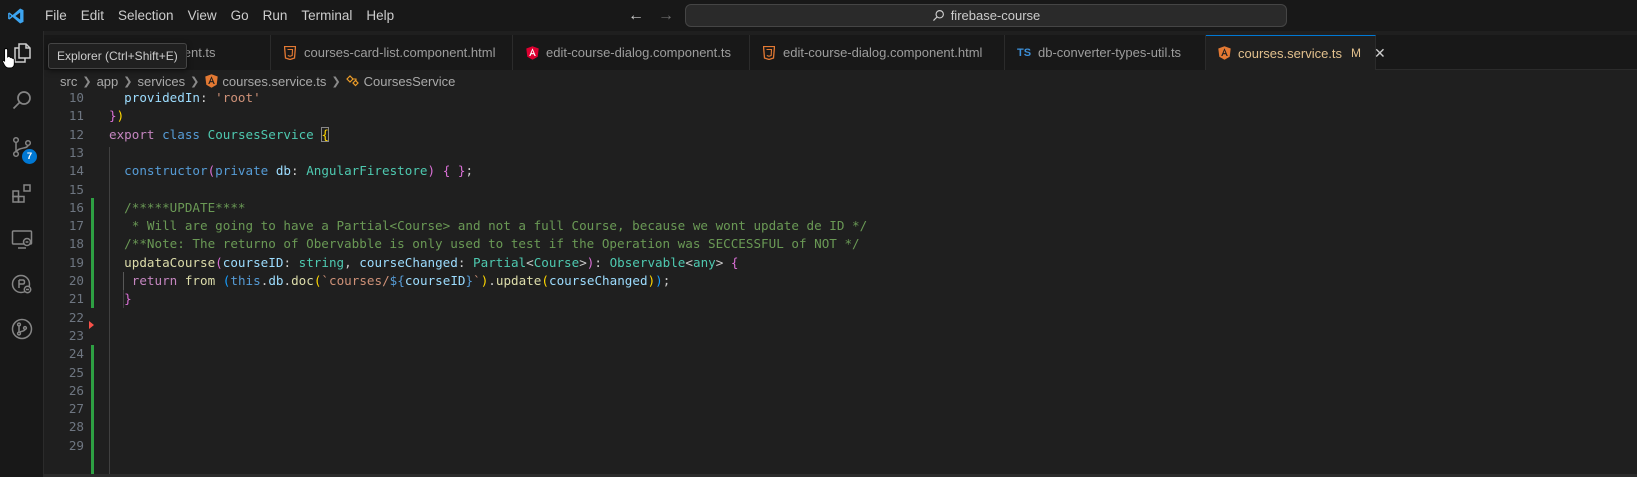 Image resolution: width=1637 pixels, height=477 pixels. Describe the element at coordinates (840, 153) in the screenshot. I see `code-line: 13` at that location.